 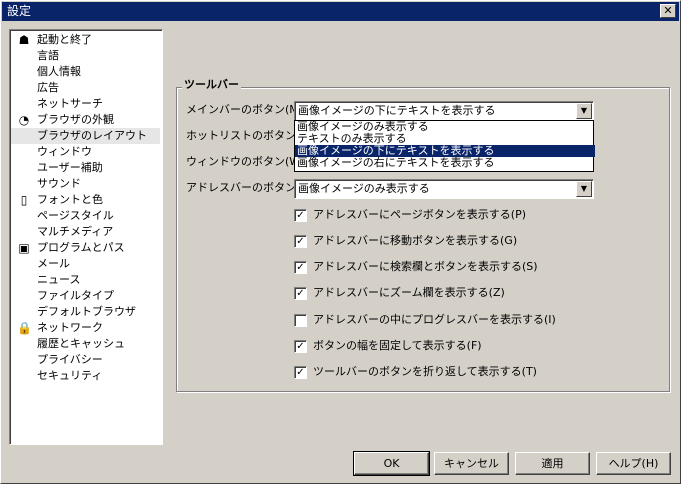 What do you see at coordinates (419, 215) in the screenshot?
I see `option-checkbox-label: アドレスバーにページボタンを表示する(P)` at bounding box center [419, 215].